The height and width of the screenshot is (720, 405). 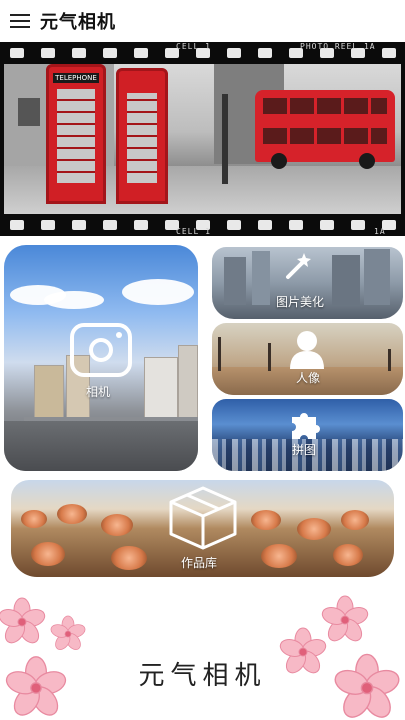 What do you see at coordinates (193, 46) in the screenshot?
I see `film-label-top-left: CELL 1` at bounding box center [193, 46].